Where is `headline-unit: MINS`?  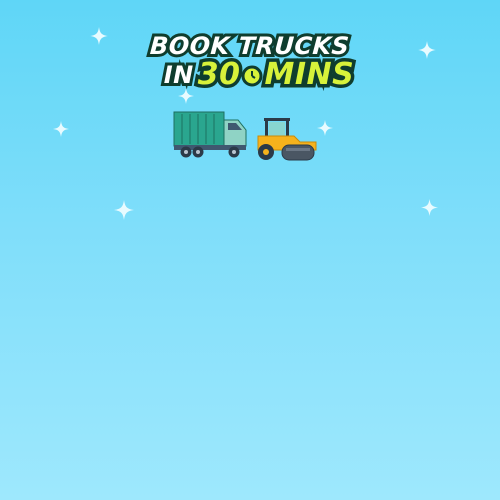
headline-unit: MINS is located at coordinates (309, 74).